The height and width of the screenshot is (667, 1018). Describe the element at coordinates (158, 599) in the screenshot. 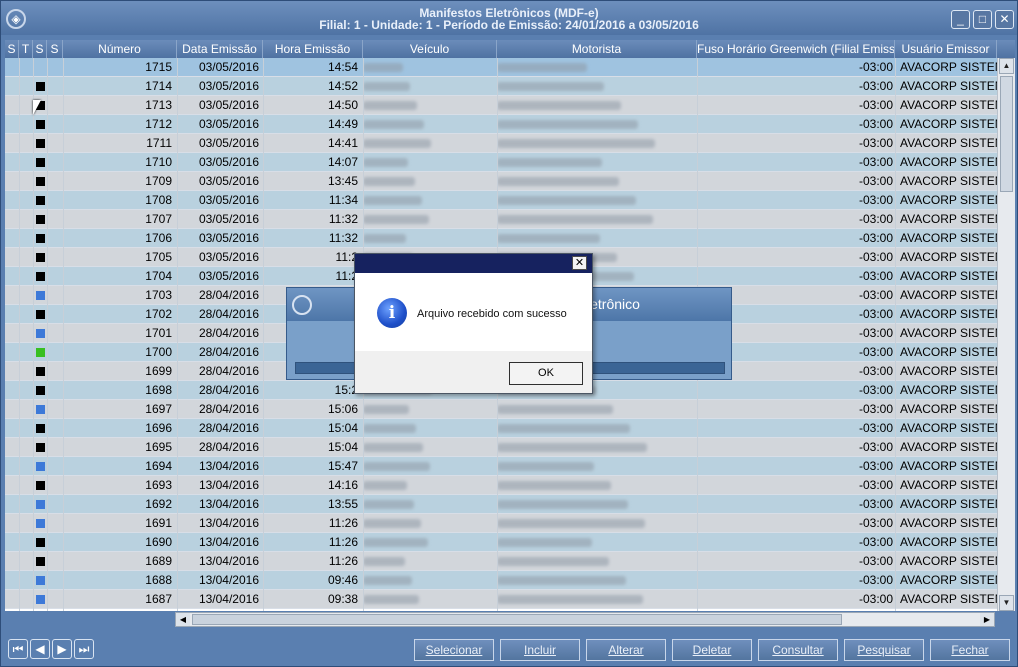

I see `numero-cell: 1687` at that location.